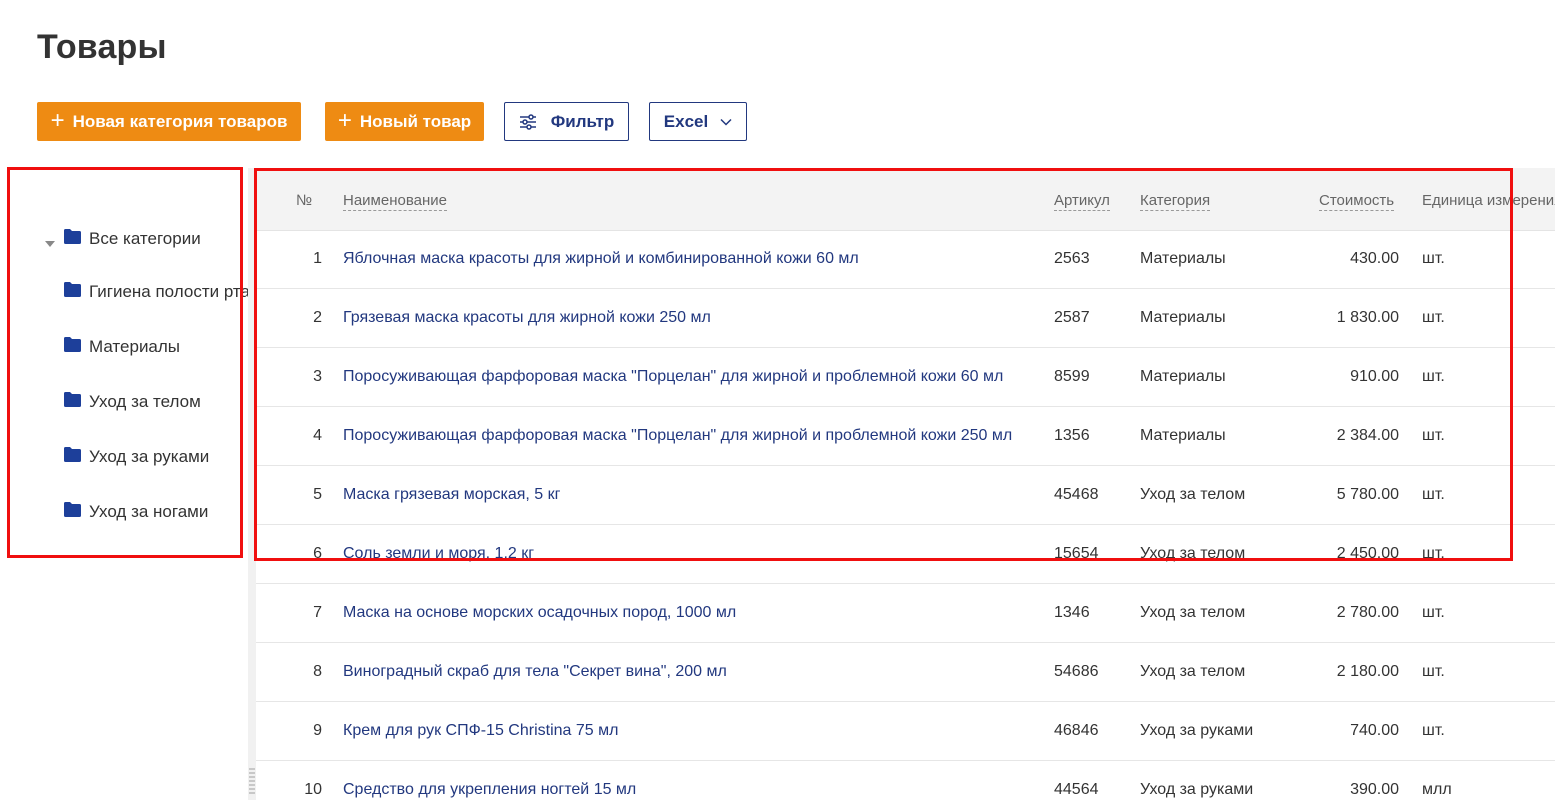 The width and height of the screenshot is (1555, 800). What do you see at coordinates (1374, 258) in the screenshot?
I see `cell-cost: 430.00` at bounding box center [1374, 258].